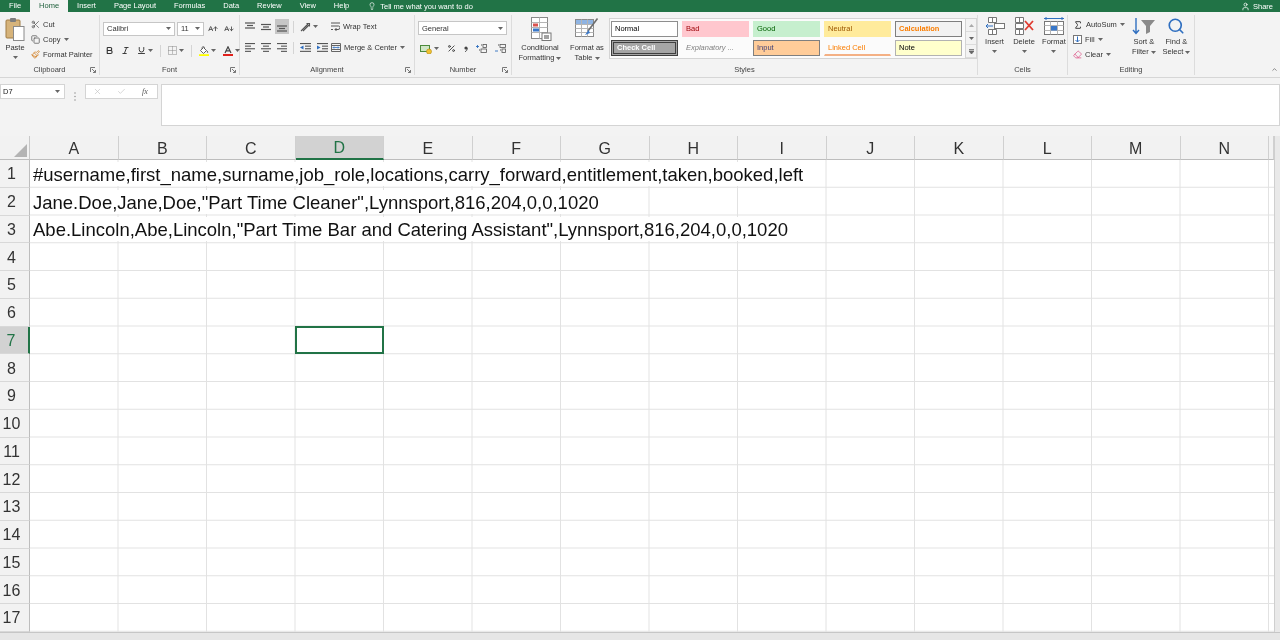  I want to click on check-icon, so click(121, 91).